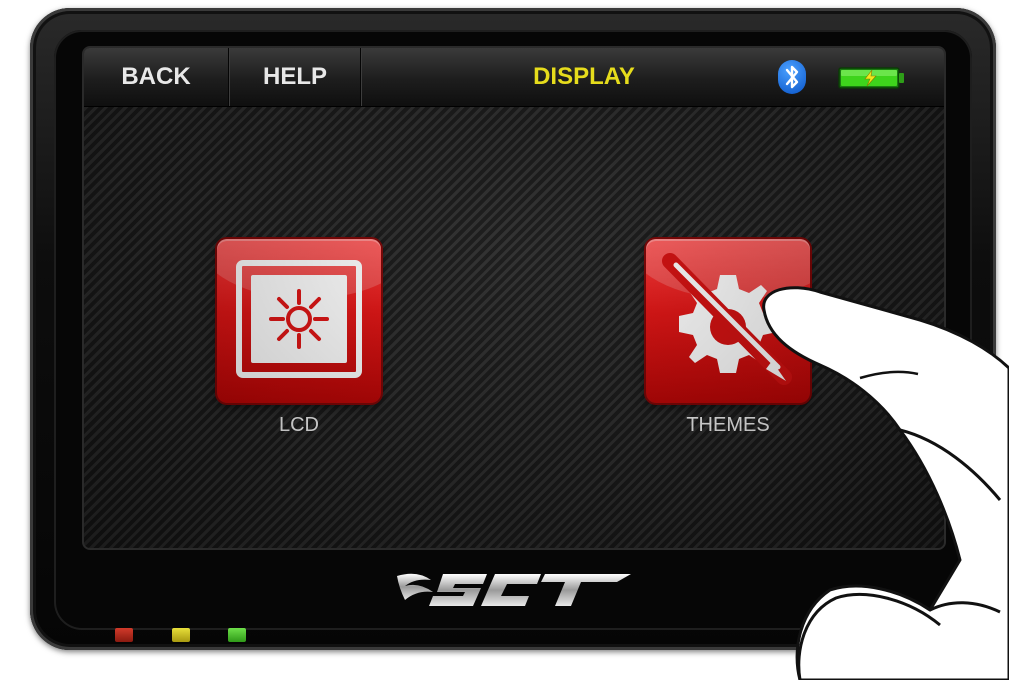  I want to click on top-bar: BACK HELP DISPLAY, so click(514, 77).